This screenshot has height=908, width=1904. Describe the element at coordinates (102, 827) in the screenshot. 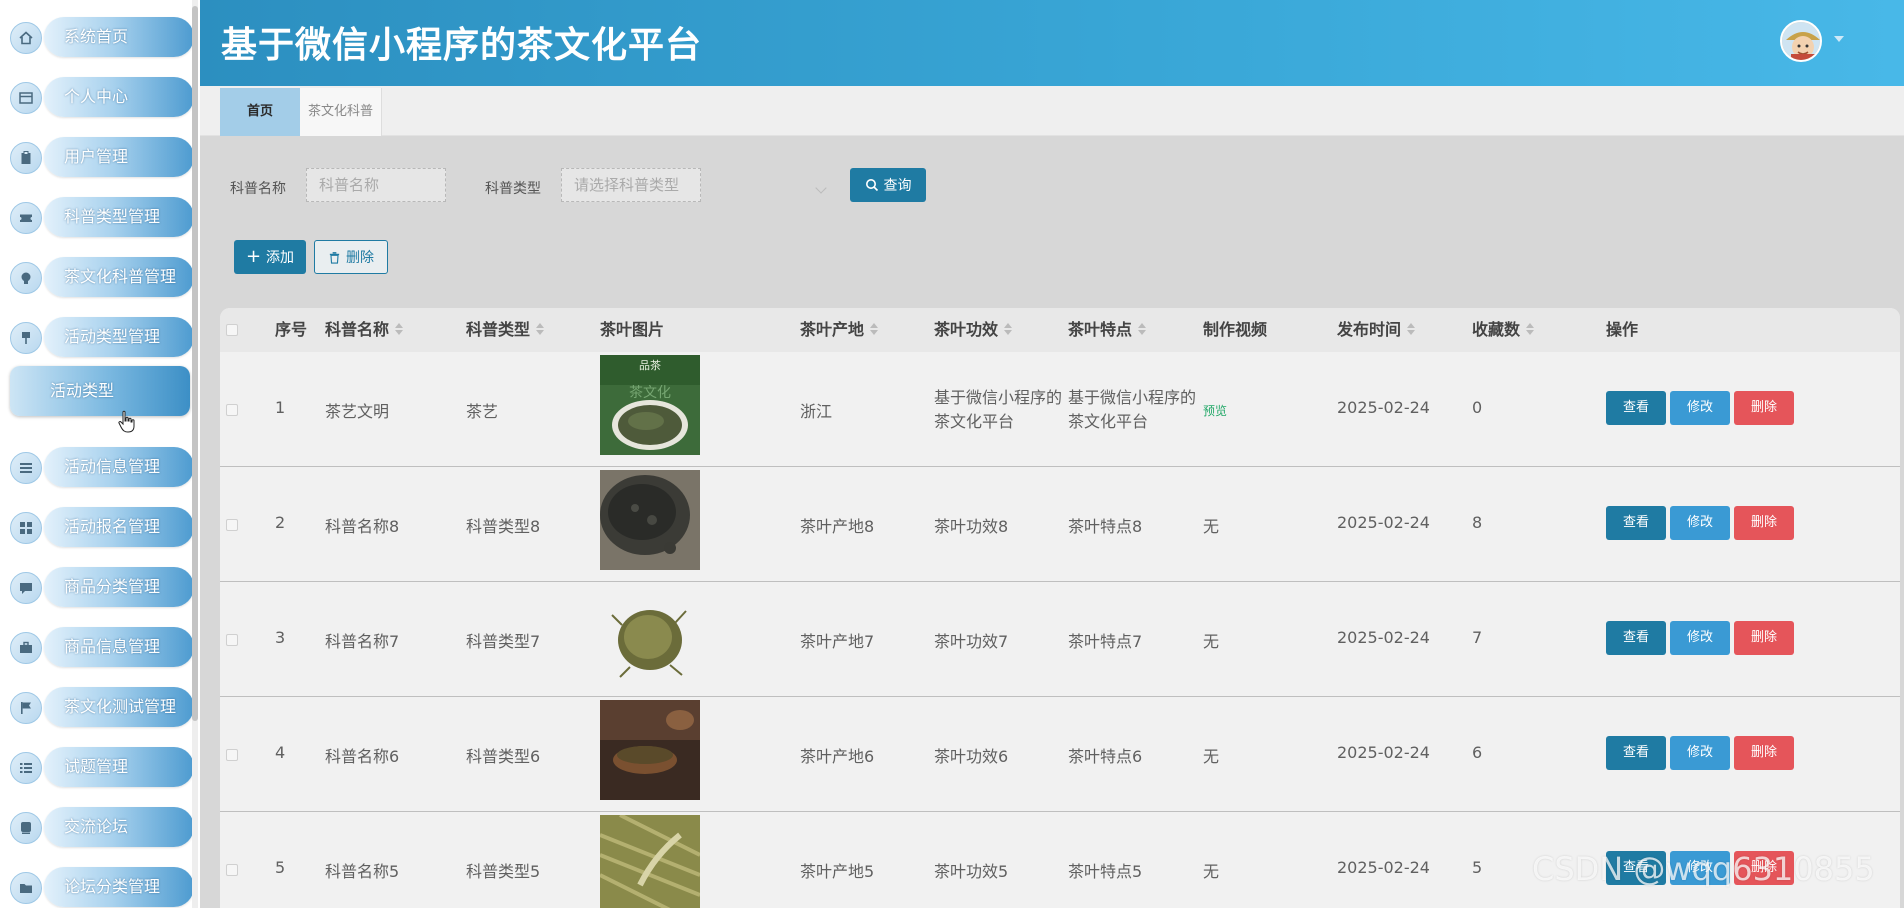

I see `sidebar-item-forum: 交流论坛` at that location.